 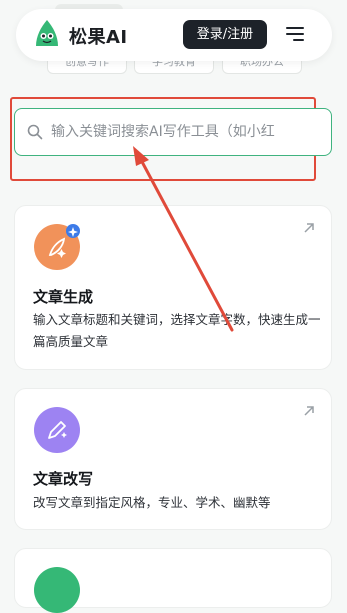 I want to click on new-badge-icon, so click(x=73, y=231).